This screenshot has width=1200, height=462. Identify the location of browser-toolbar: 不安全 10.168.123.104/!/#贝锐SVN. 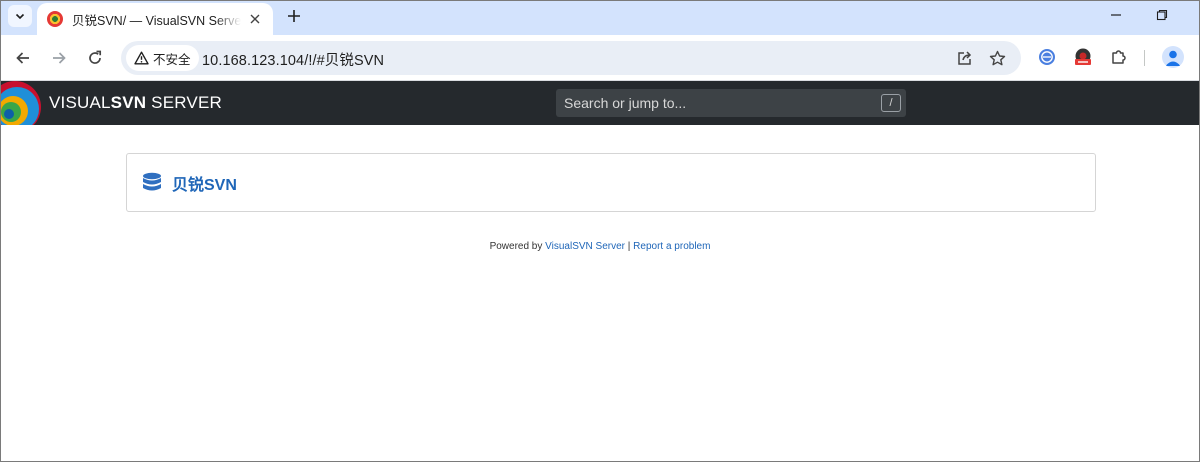
(600, 58).